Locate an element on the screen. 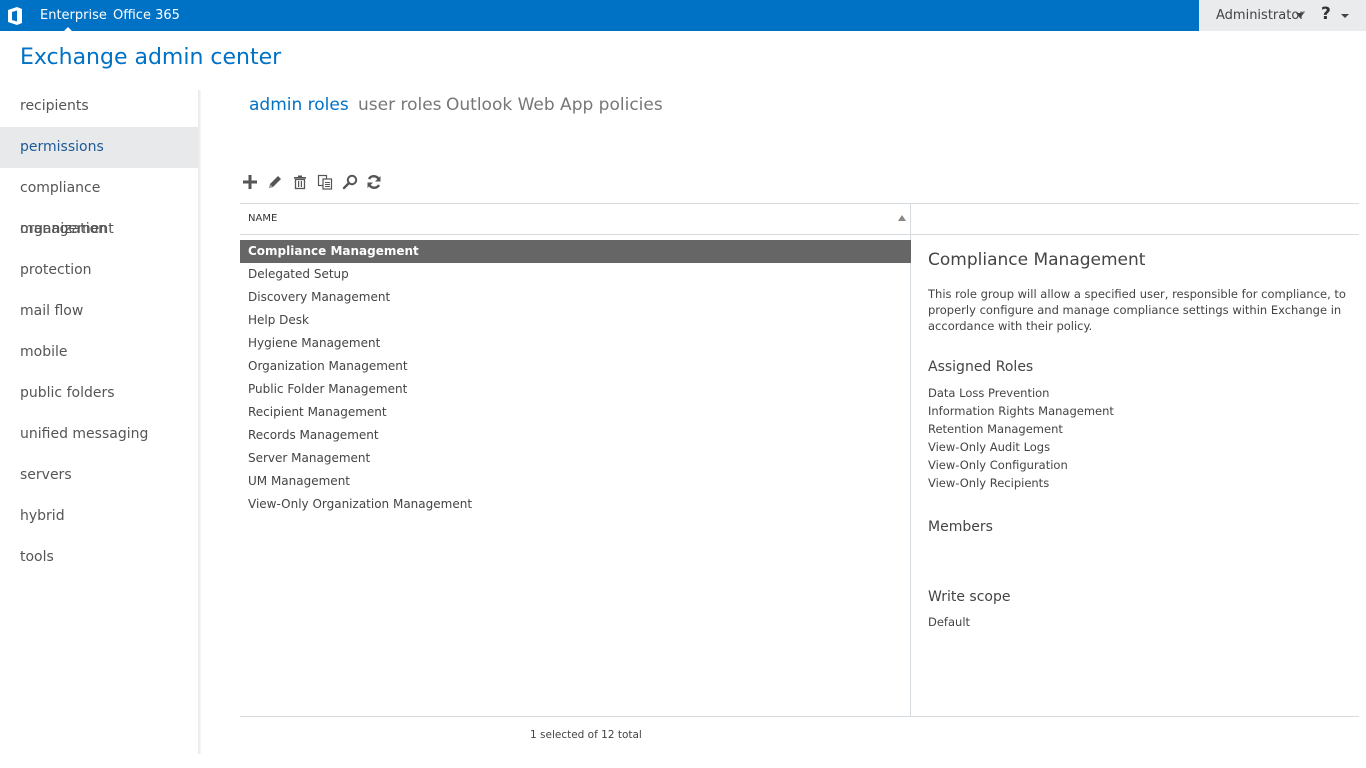 This screenshot has height=768, width=1366. list-item: Discovery Management is located at coordinates (575, 297).